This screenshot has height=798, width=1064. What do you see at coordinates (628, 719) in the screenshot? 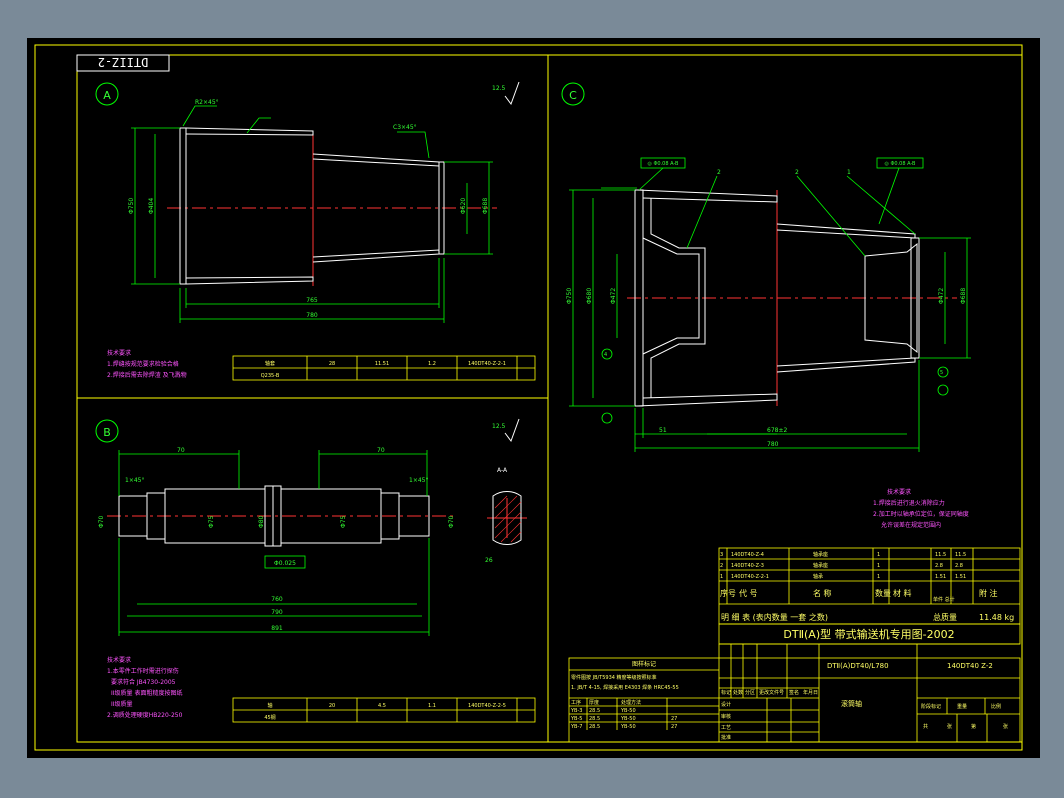
I see `sub-r2c2: YB-50` at bounding box center [628, 719].